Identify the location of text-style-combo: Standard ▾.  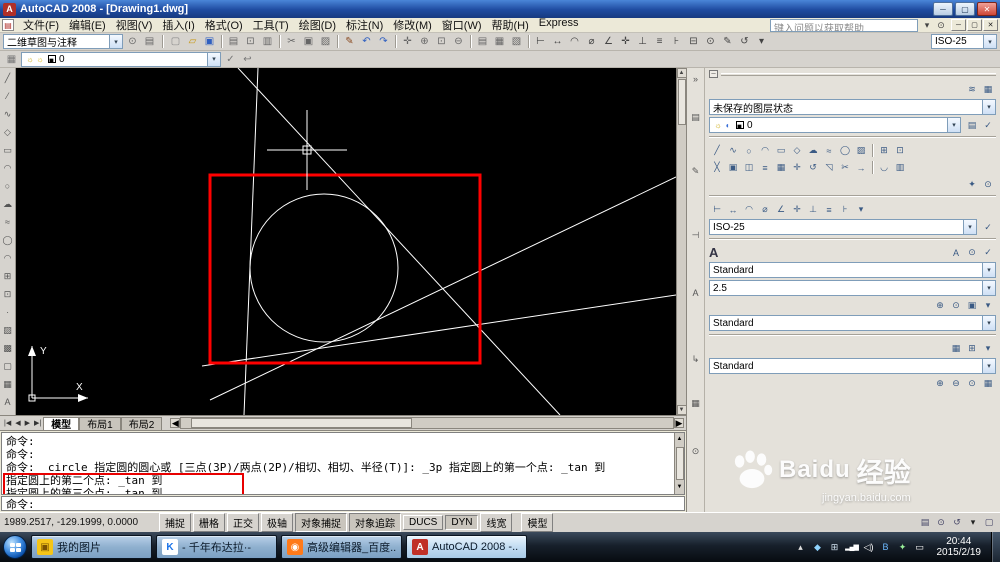
(852, 270).